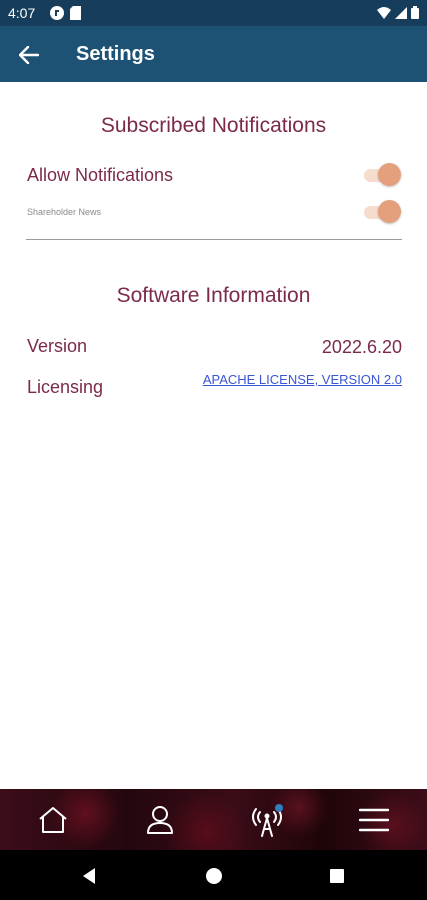 The height and width of the screenshot is (900, 427). I want to click on allow-notifications-label: Allow Notifications, so click(100, 175).